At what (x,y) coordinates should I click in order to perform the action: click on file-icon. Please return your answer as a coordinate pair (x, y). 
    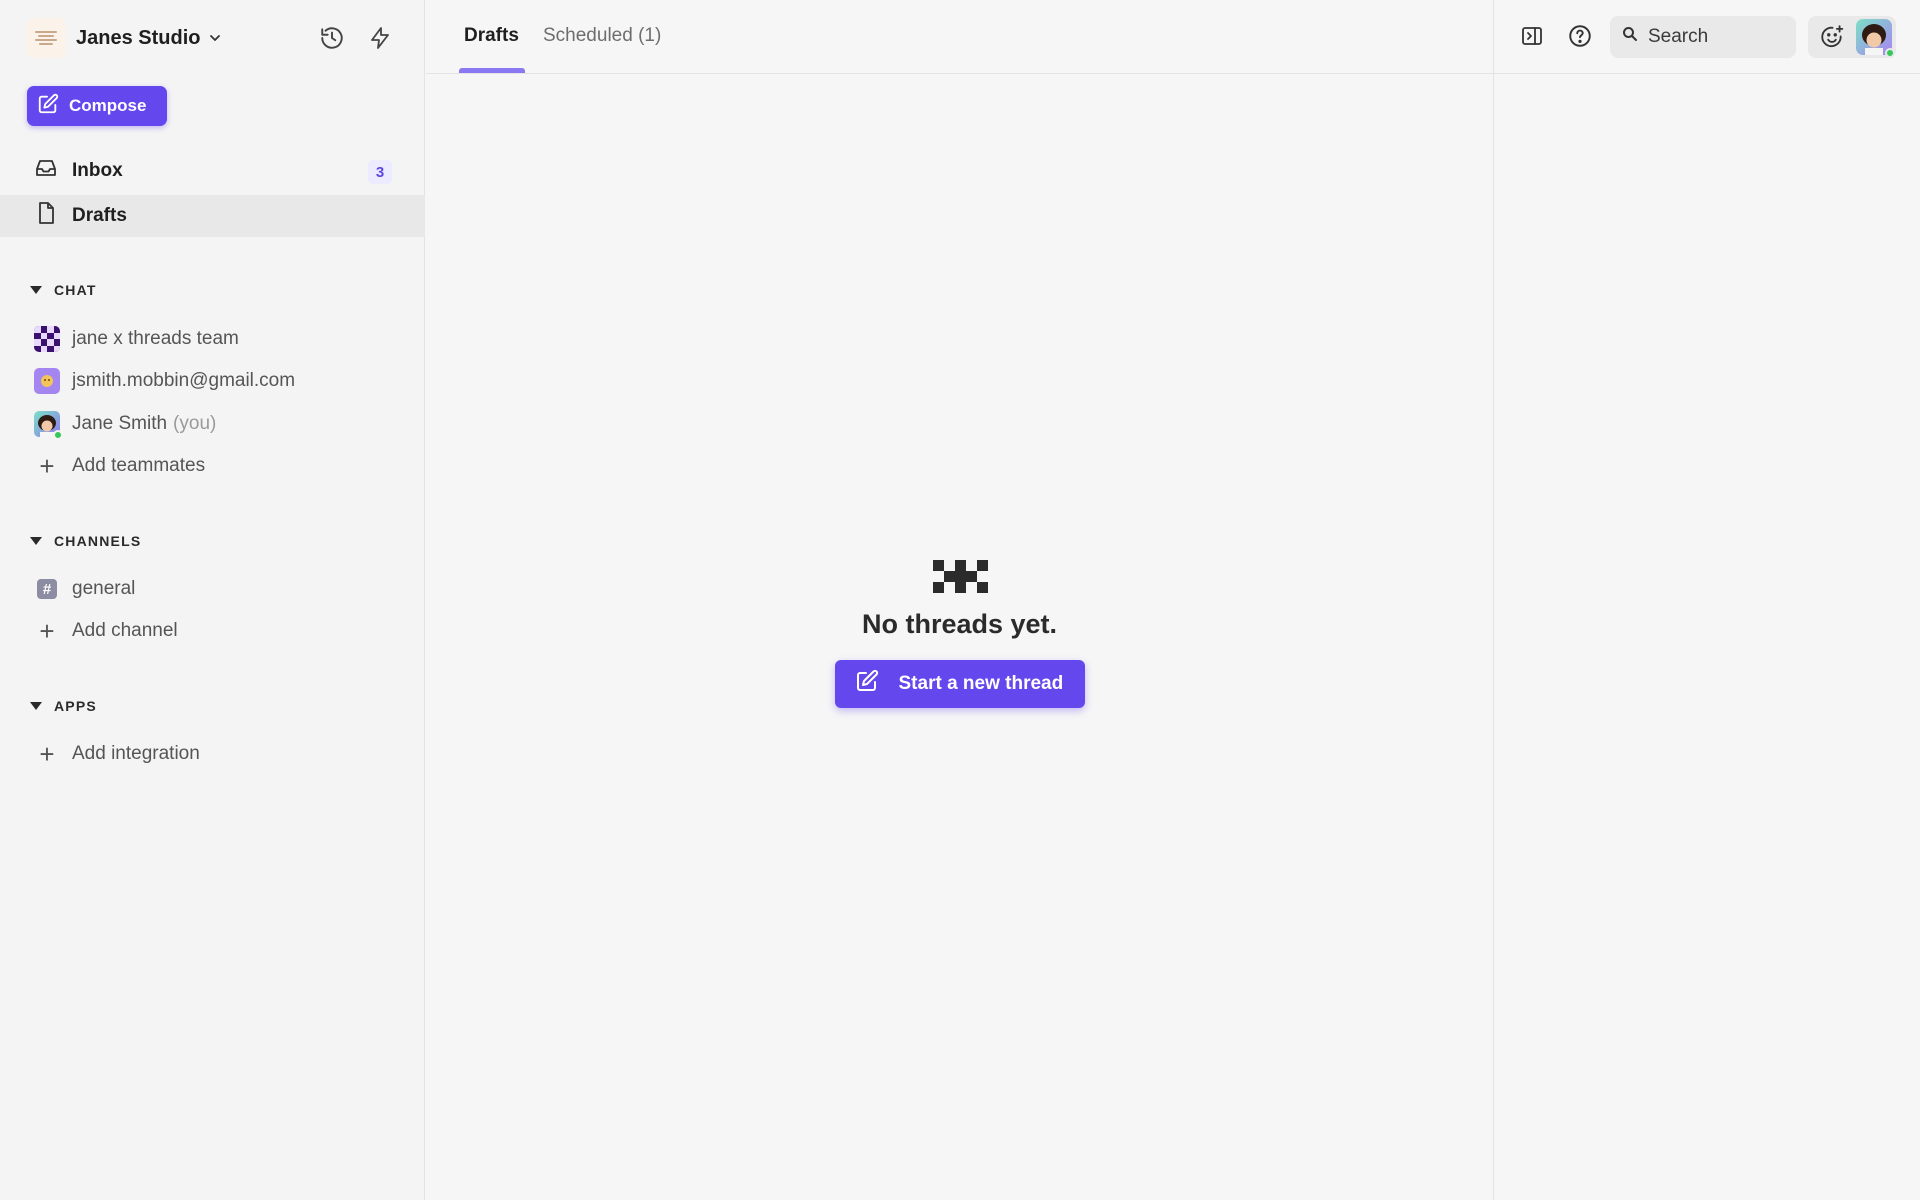
    Looking at the image, I should click on (46, 216).